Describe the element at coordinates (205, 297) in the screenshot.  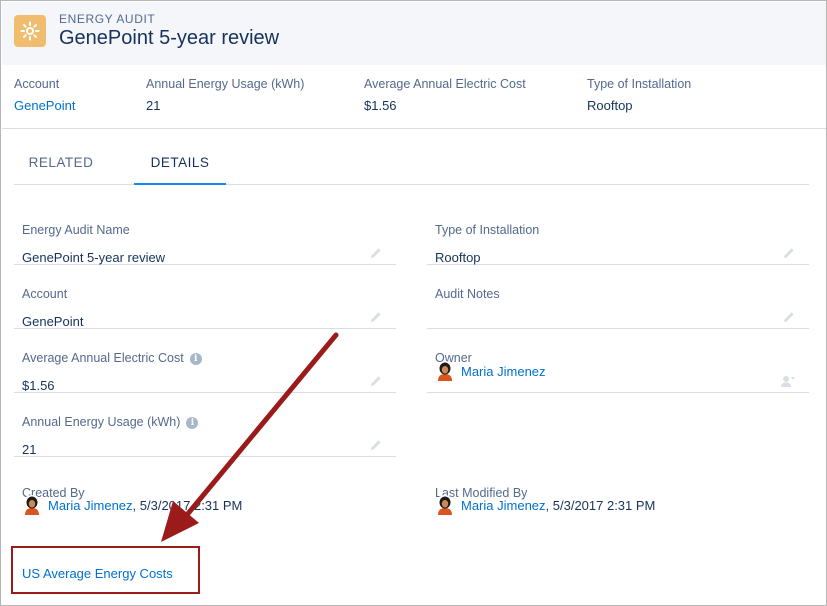
I see `field-account: Account GenePoint` at that location.